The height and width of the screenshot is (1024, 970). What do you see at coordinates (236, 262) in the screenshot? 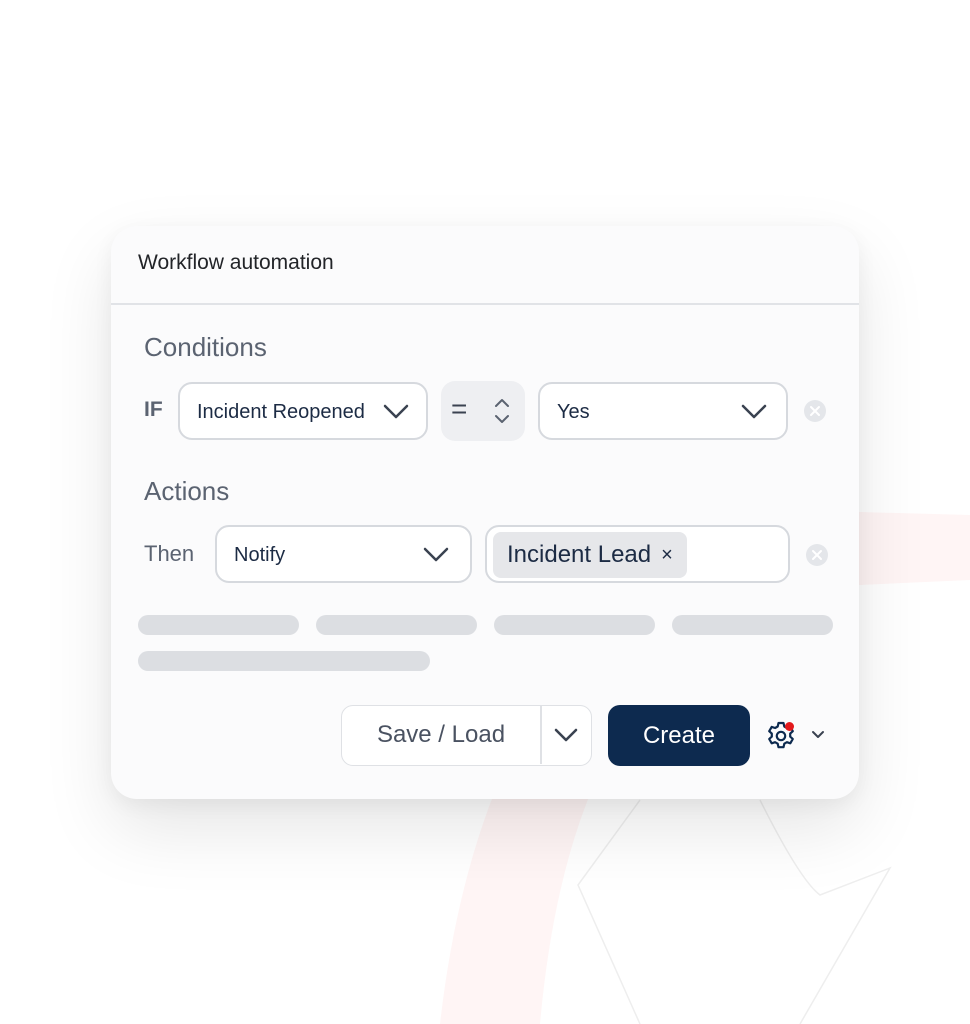
I see `card-title: Workflow automation` at bounding box center [236, 262].